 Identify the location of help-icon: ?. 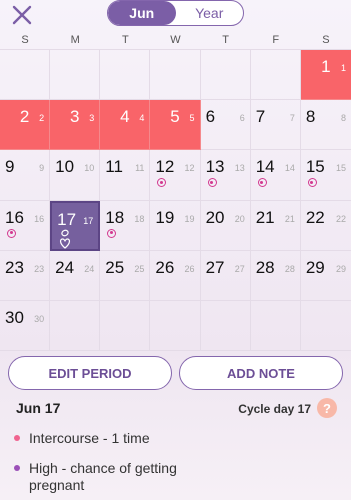
(327, 408).